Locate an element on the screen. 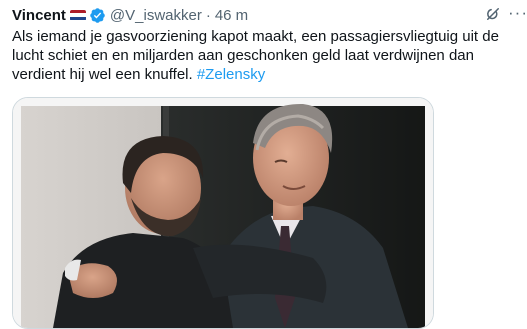  tweet-header: Vincent @V_iswakker · 46 m is located at coordinates (130, 15).